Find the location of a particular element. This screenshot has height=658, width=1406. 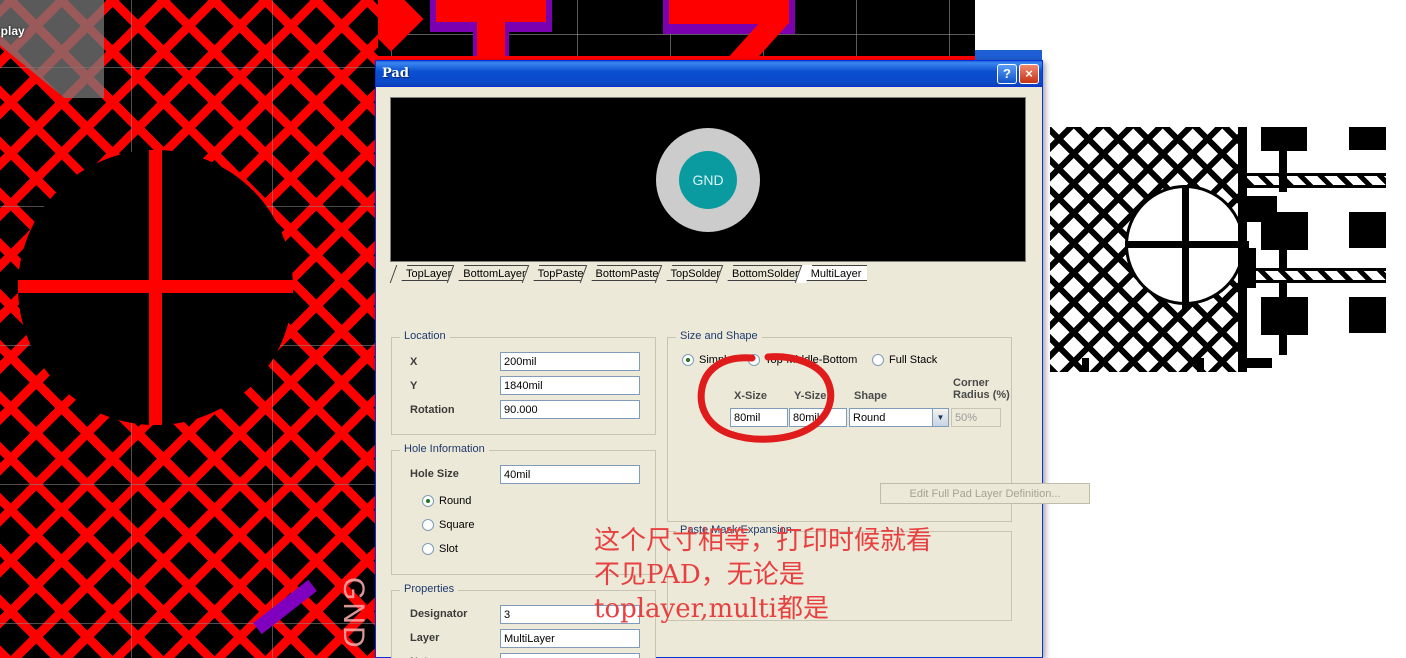

y-size-input: 80mil is located at coordinates (818, 417).